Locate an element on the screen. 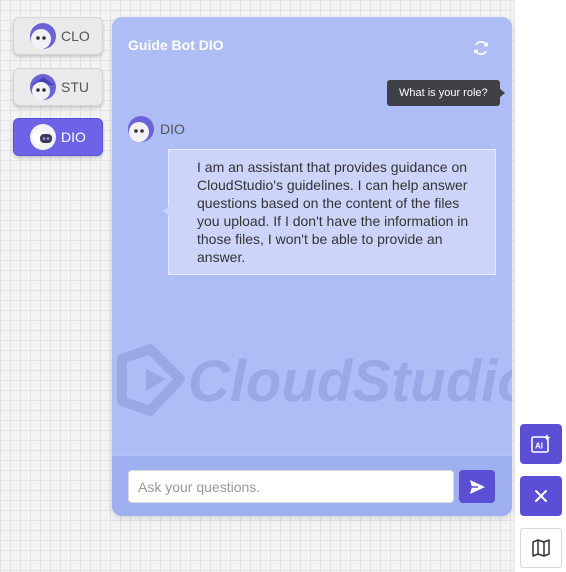  ai-image-icon: AI is located at coordinates (541, 443).